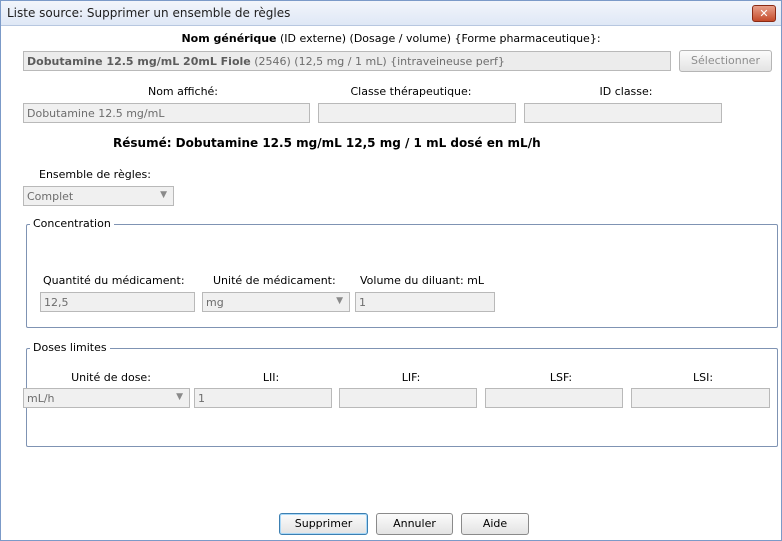 The width and height of the screenshot is (782, 541). Describe the element at coordinates (764, 13) in the screenshot. I see `close-icon: ✕` at that location.